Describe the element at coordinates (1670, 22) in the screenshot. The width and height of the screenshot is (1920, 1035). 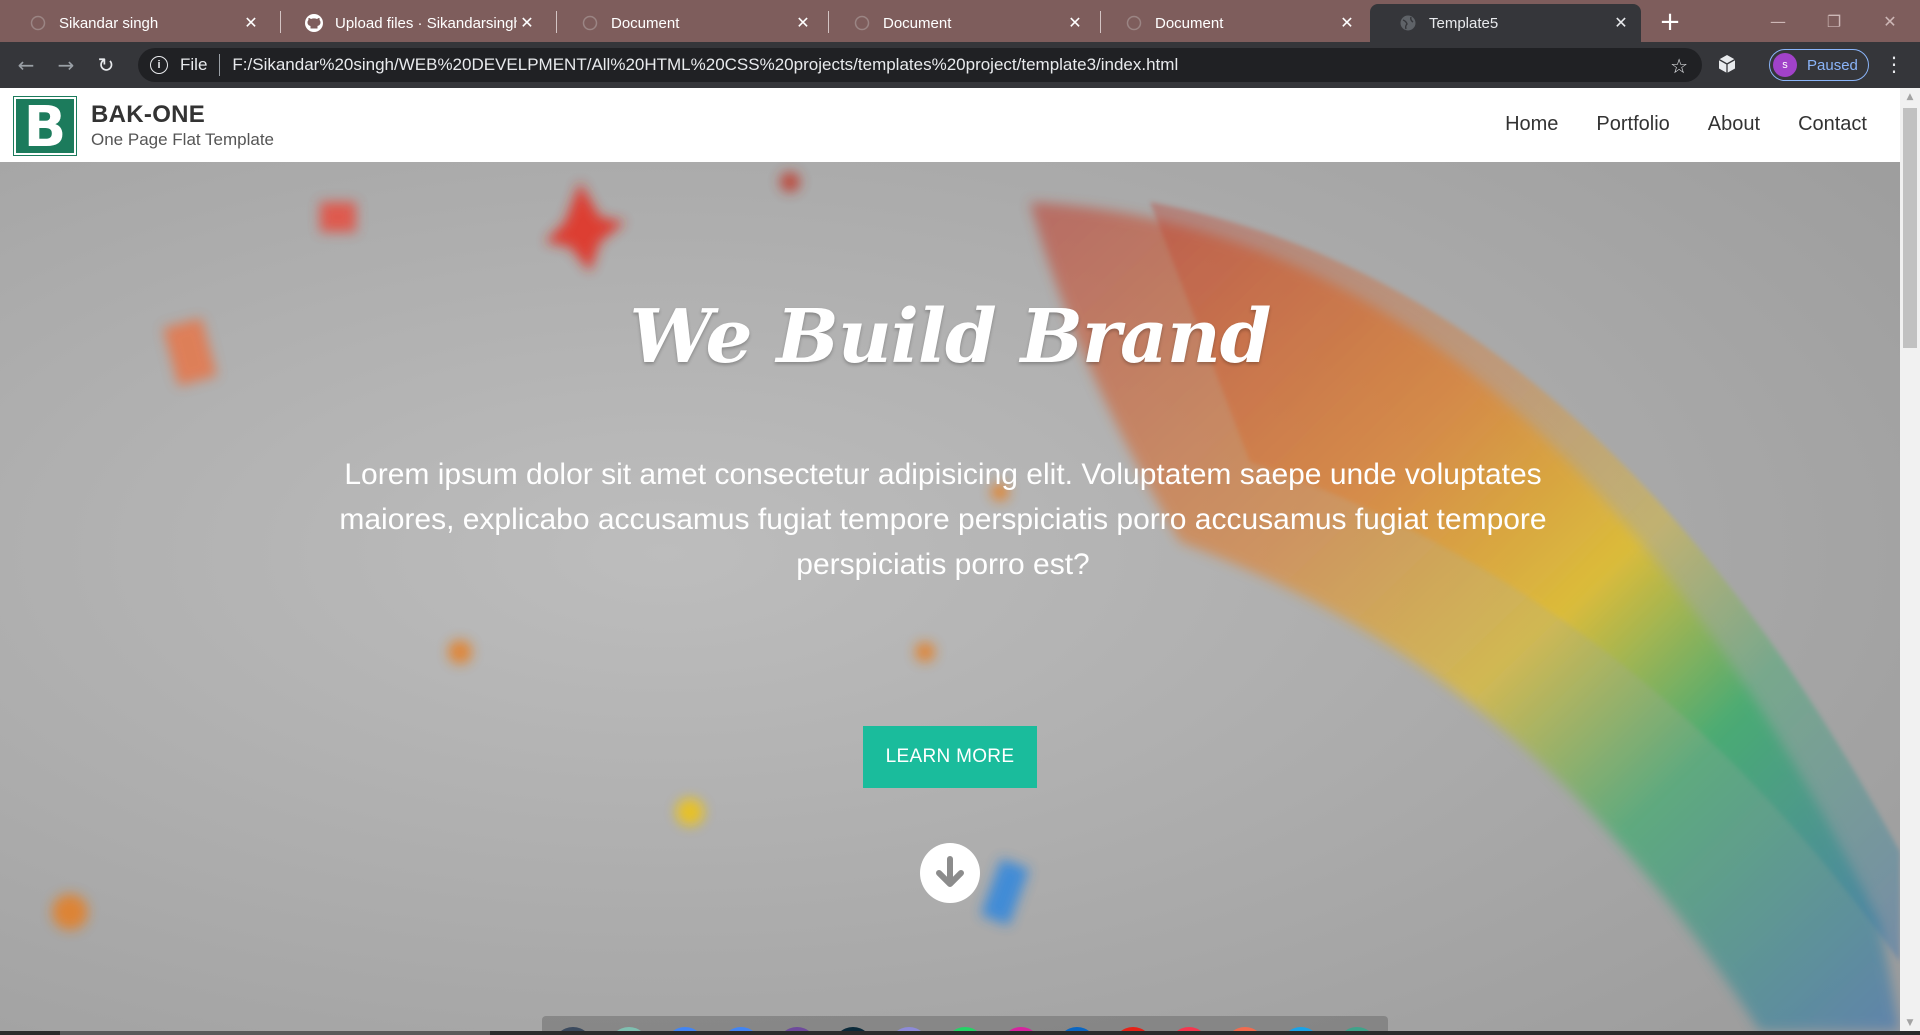
I see `new-tab-button: +` at that location.